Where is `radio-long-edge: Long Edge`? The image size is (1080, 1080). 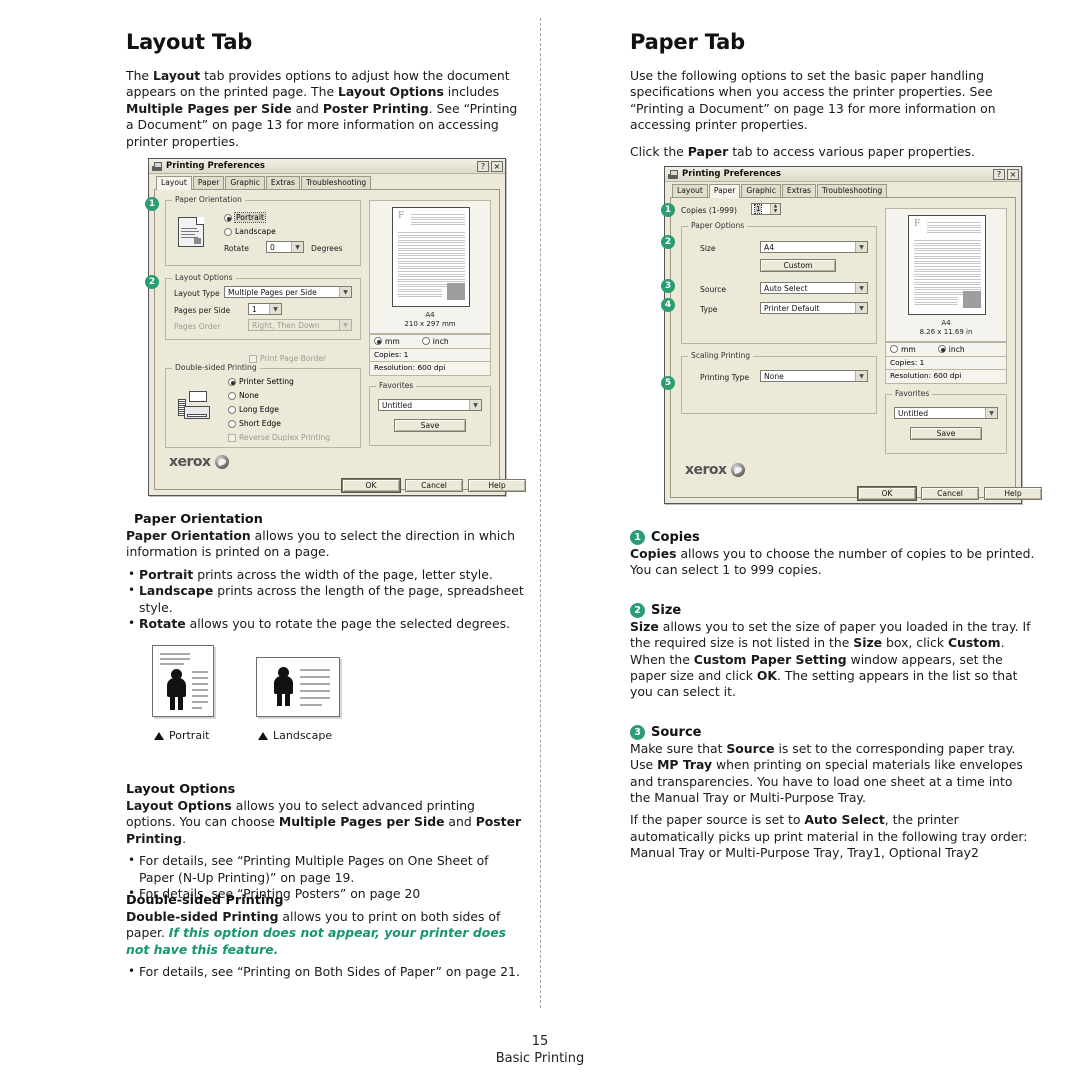
radio-long-edge: Long Edge is located at coordinates (253, 409).